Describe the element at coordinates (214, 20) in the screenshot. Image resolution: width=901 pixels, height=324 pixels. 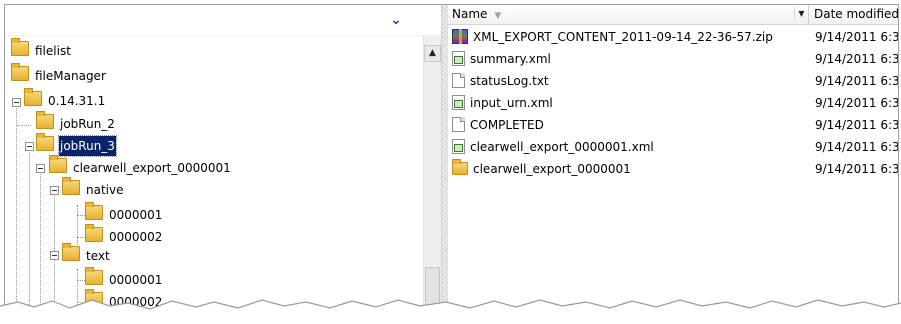
I see `tree-top-row: ⌄` at that location.